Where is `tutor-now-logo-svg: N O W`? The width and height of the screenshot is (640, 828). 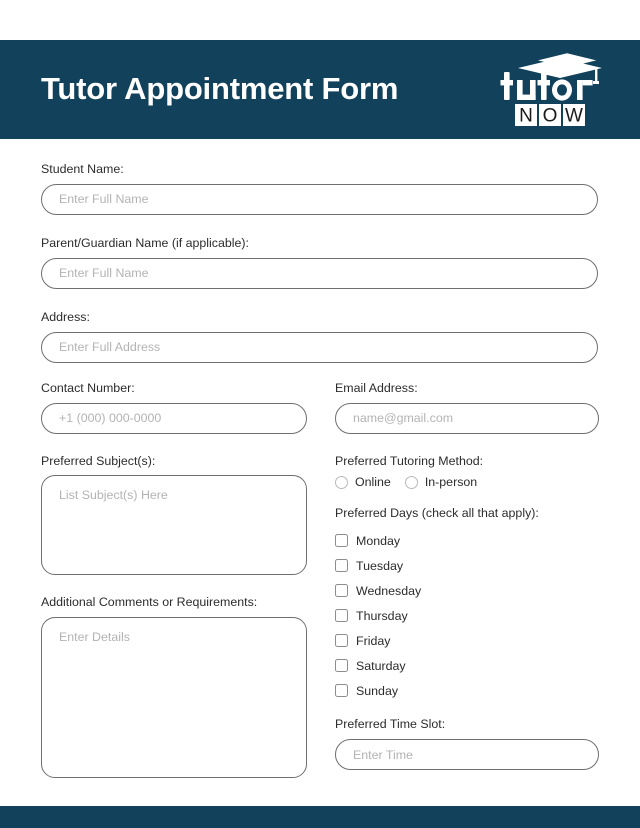
tutor-now-logo-svg: N O W is located at coordinates (551, 89).